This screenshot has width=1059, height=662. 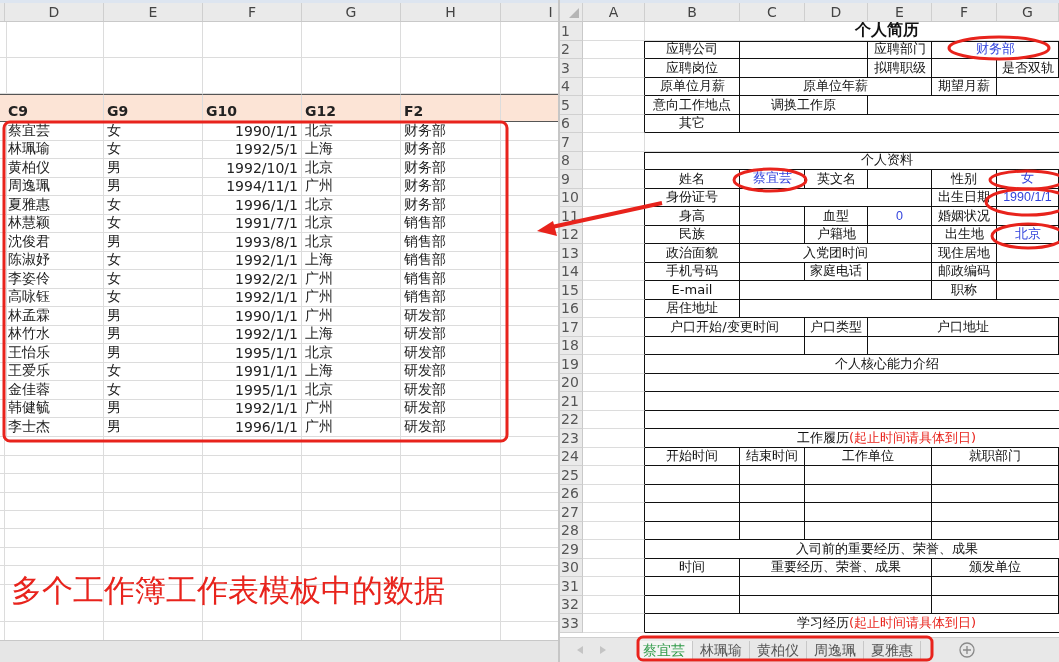 What do you see at coordinates (571, 290) in the screenshot?
I see `row-header: 15` at bounding box center [571, 290].